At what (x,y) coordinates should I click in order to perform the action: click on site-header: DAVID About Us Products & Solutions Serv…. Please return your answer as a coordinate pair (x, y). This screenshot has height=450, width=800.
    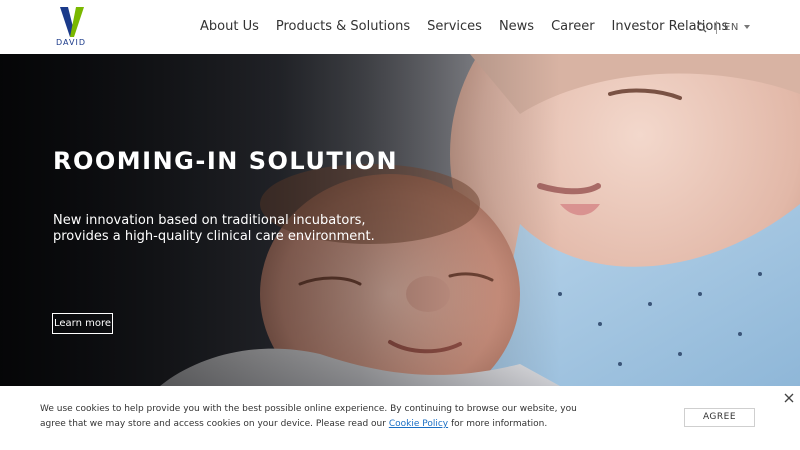
    Looking at the image, I should click on (400, 27).